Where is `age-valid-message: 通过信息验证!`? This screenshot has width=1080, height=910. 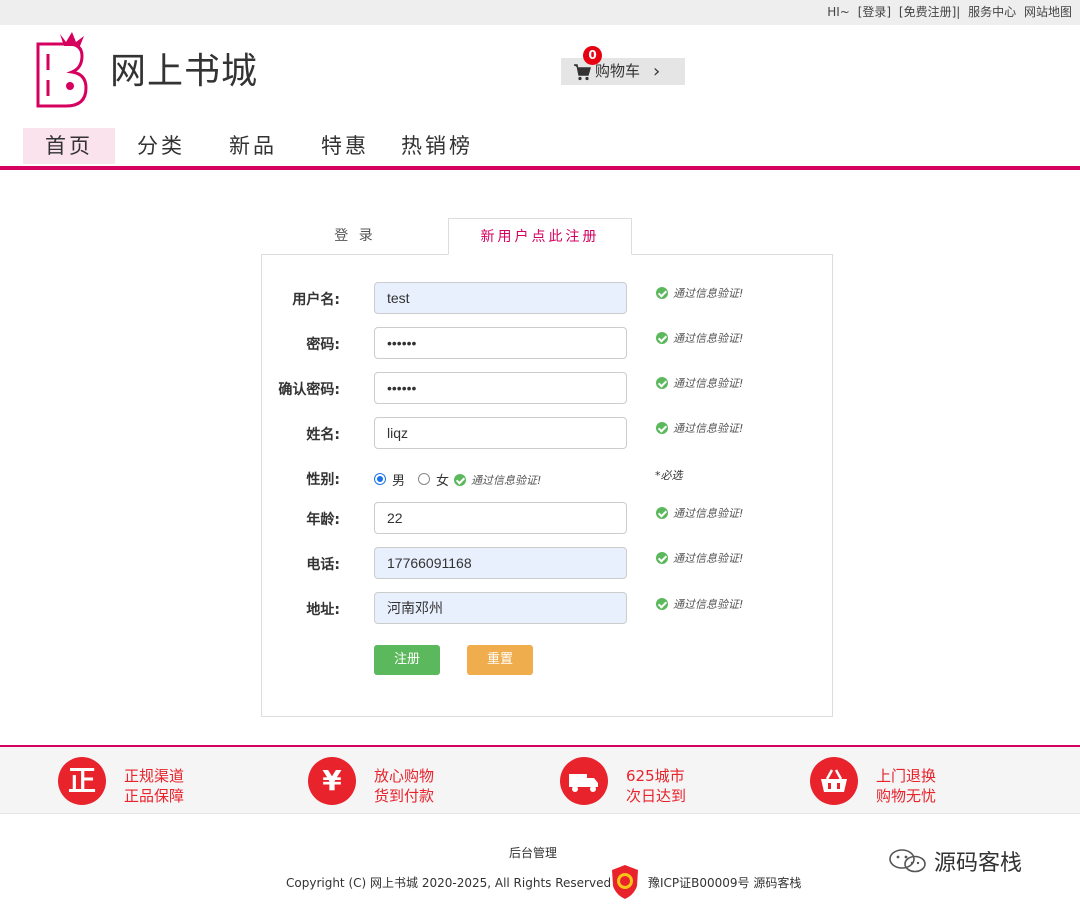
age-valid-message: 通过信息验证! is located at coordinates (699, 512).